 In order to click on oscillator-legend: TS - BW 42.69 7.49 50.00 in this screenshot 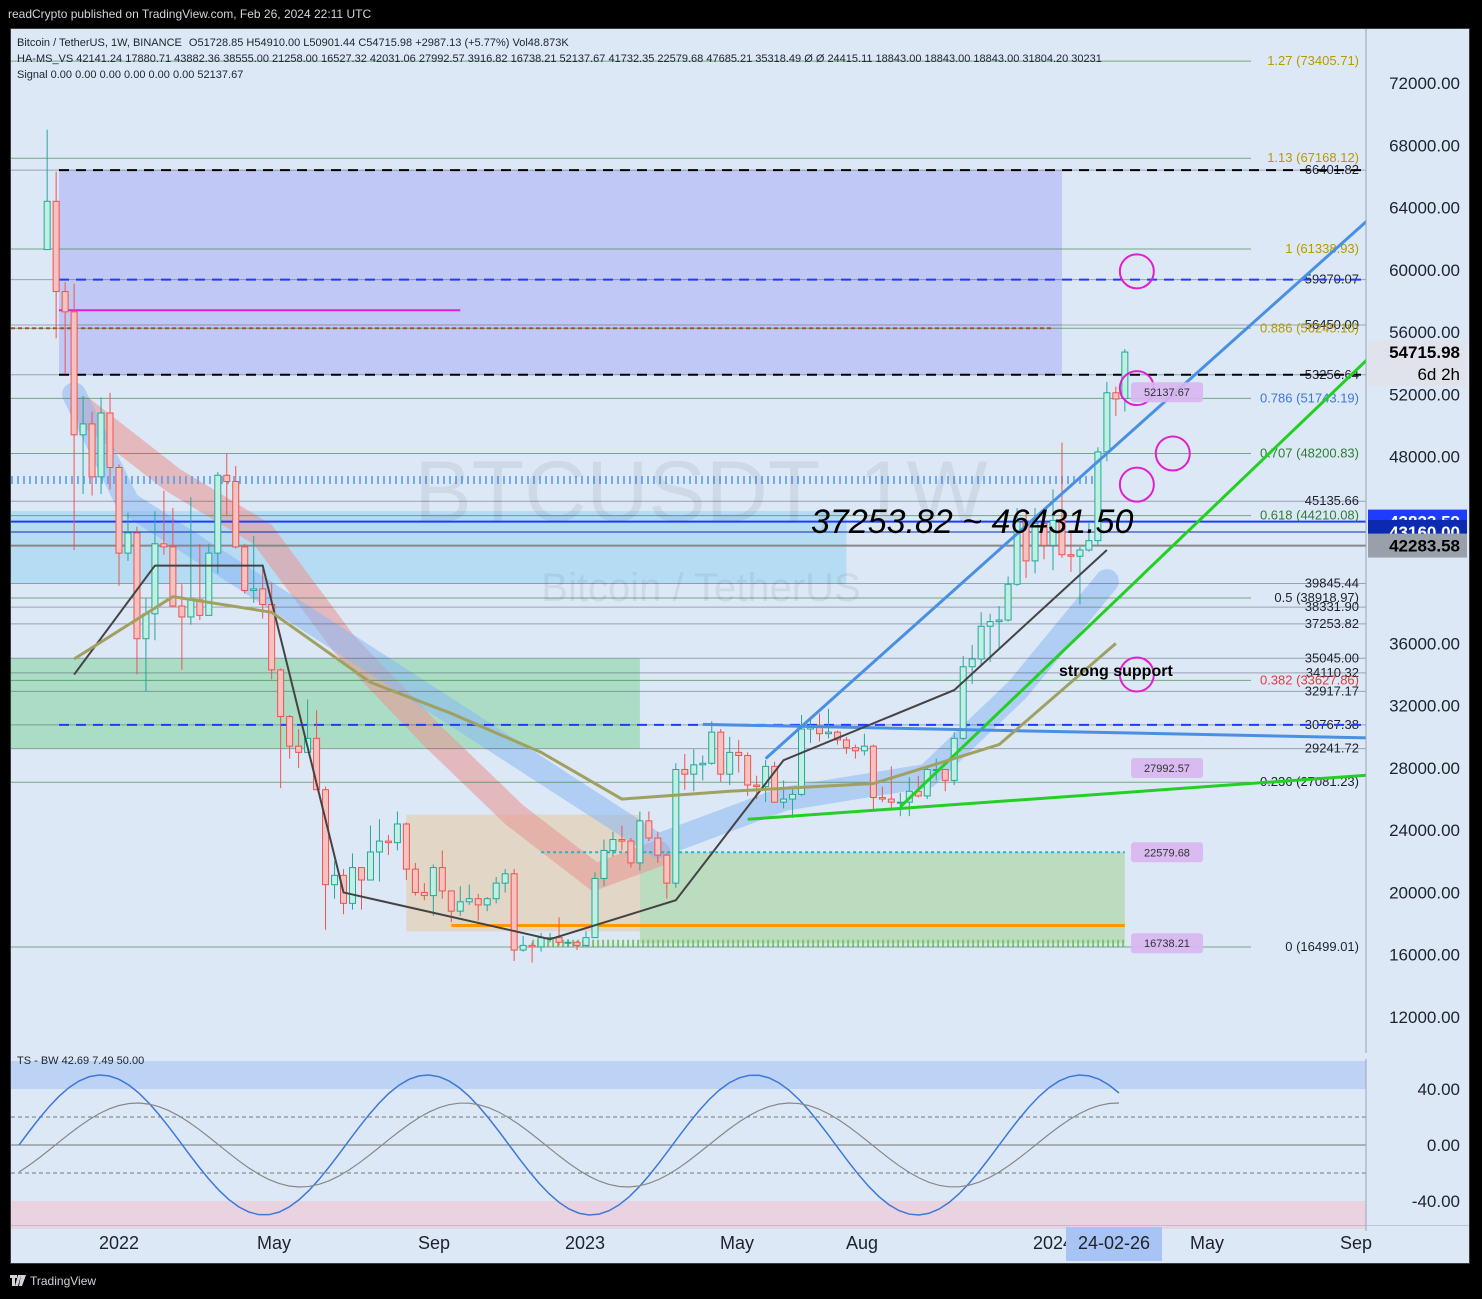, I will do `click(80, 1061)`.